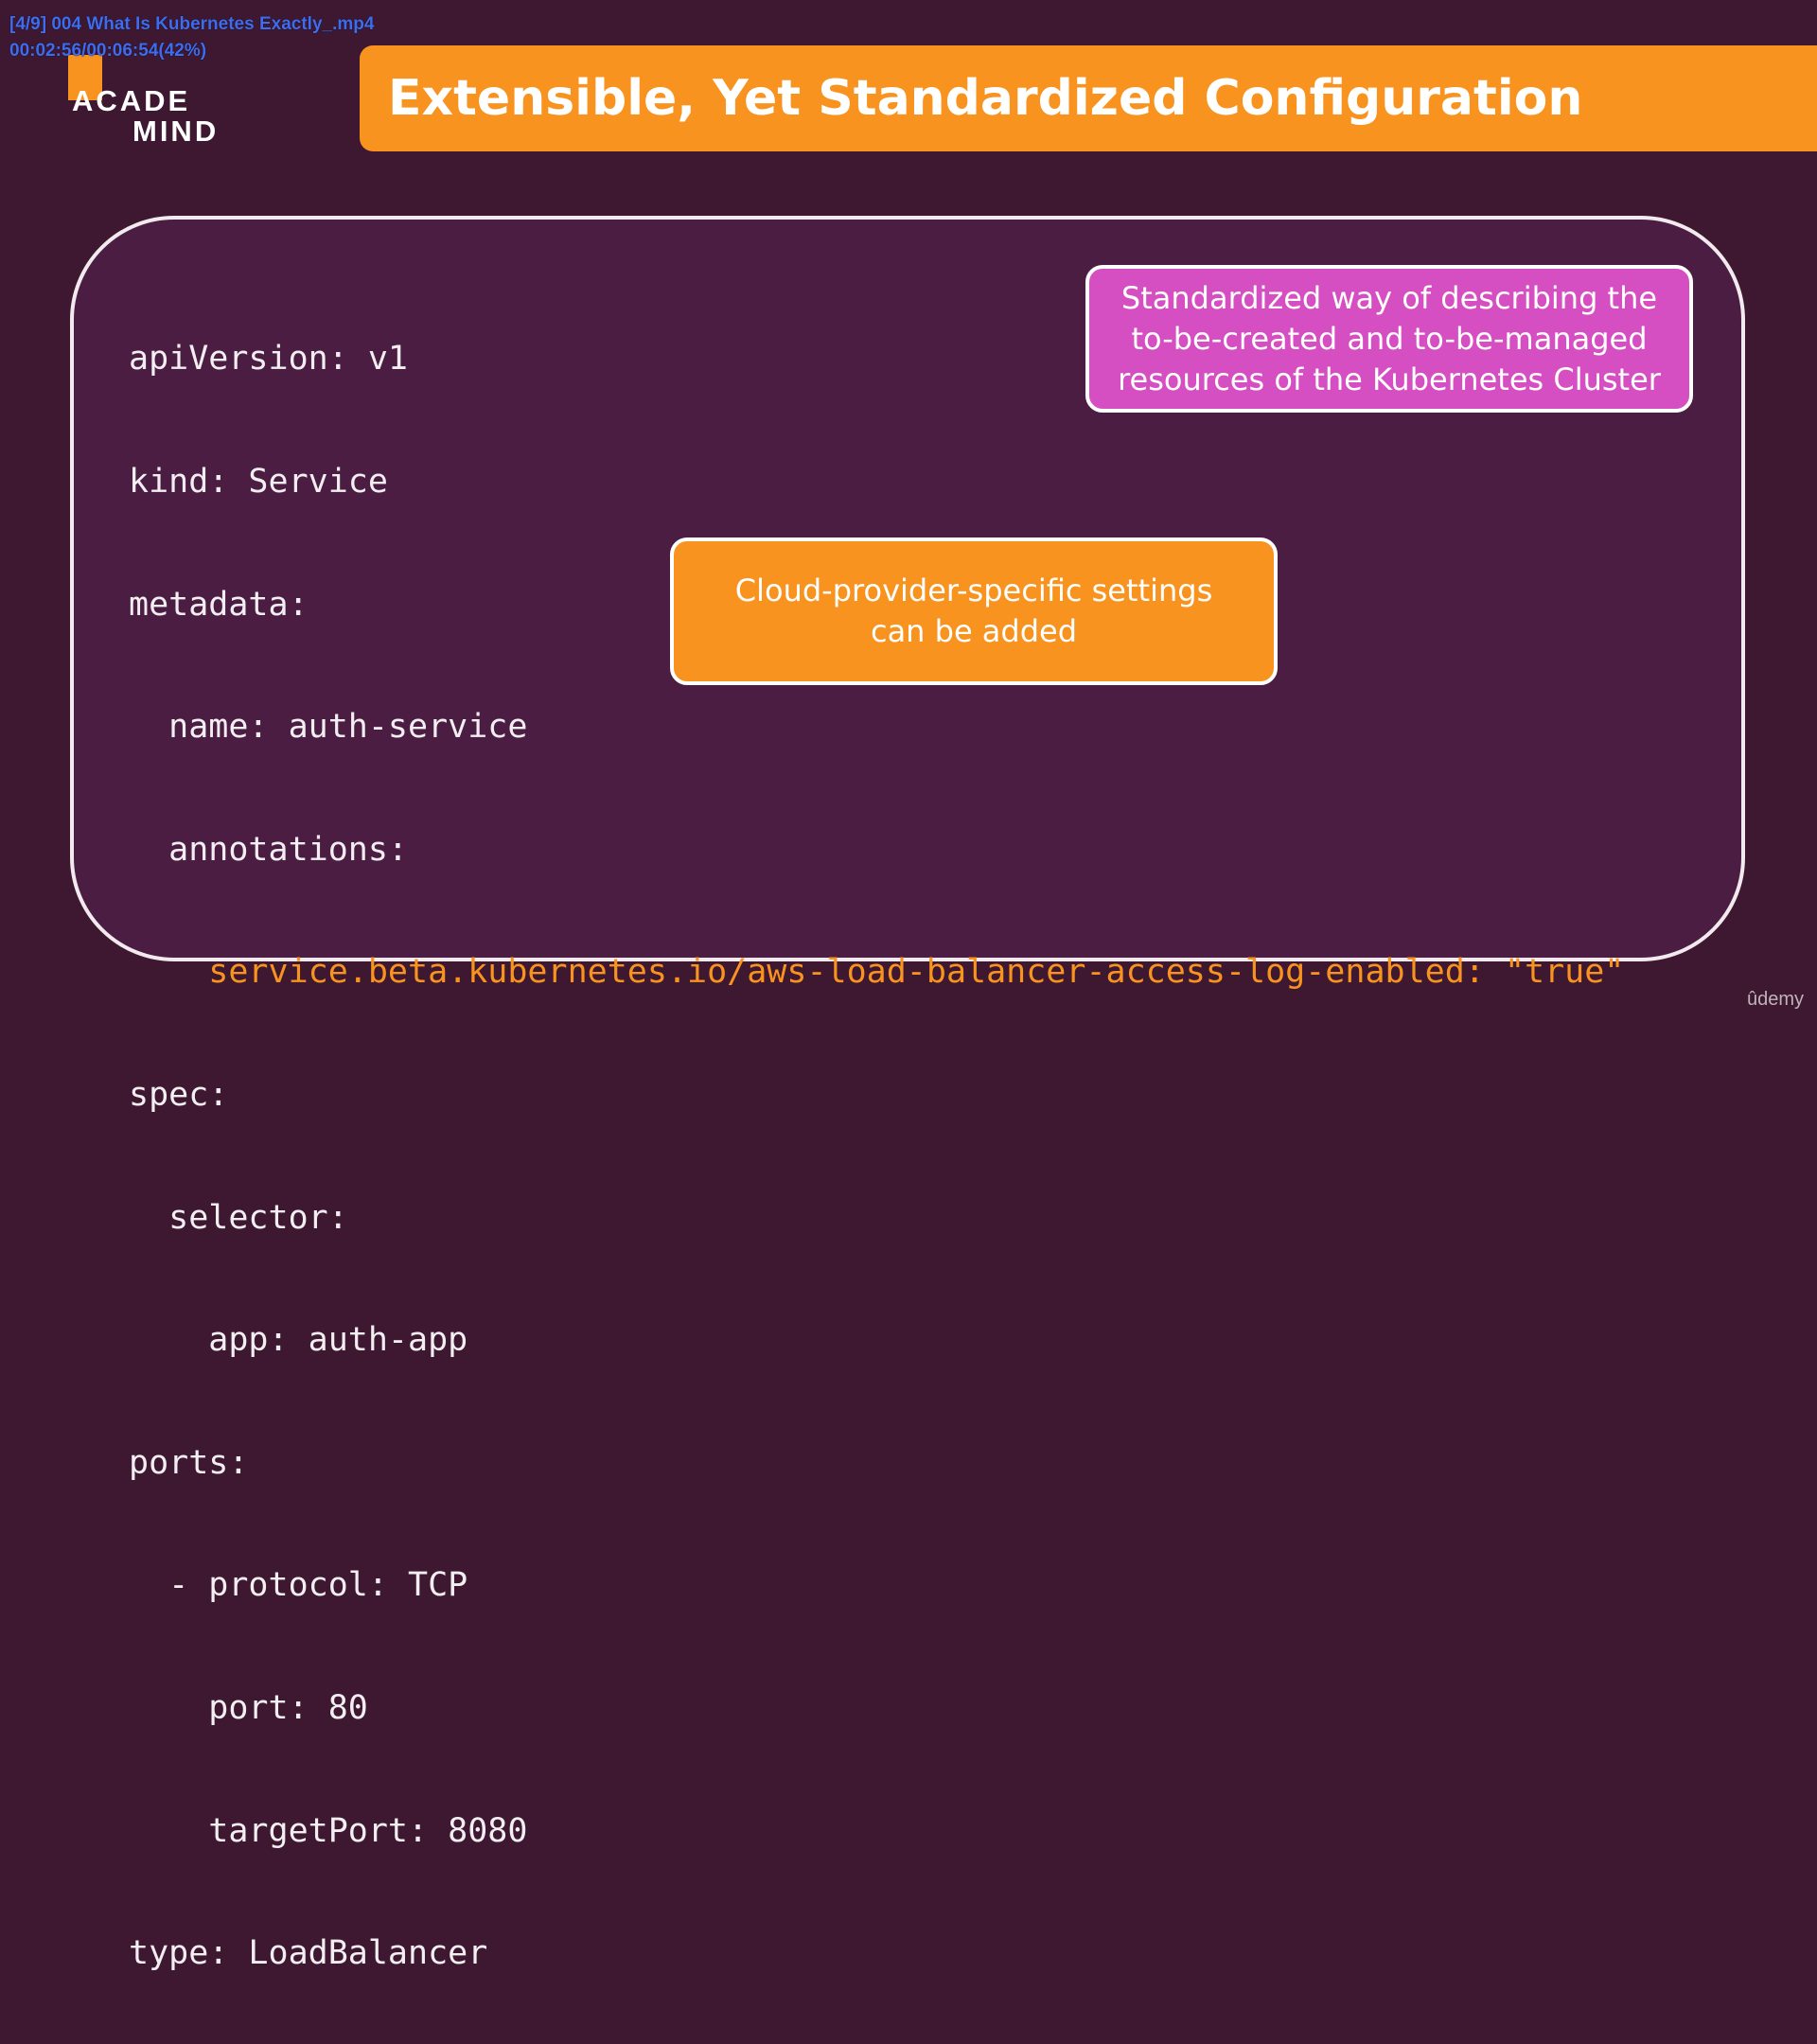 The image size is (1817, 2044). What do you see at coordinates (269, 849) in the screenshot?
I see `code-line: annotations:` at bounding box center [269, 849].